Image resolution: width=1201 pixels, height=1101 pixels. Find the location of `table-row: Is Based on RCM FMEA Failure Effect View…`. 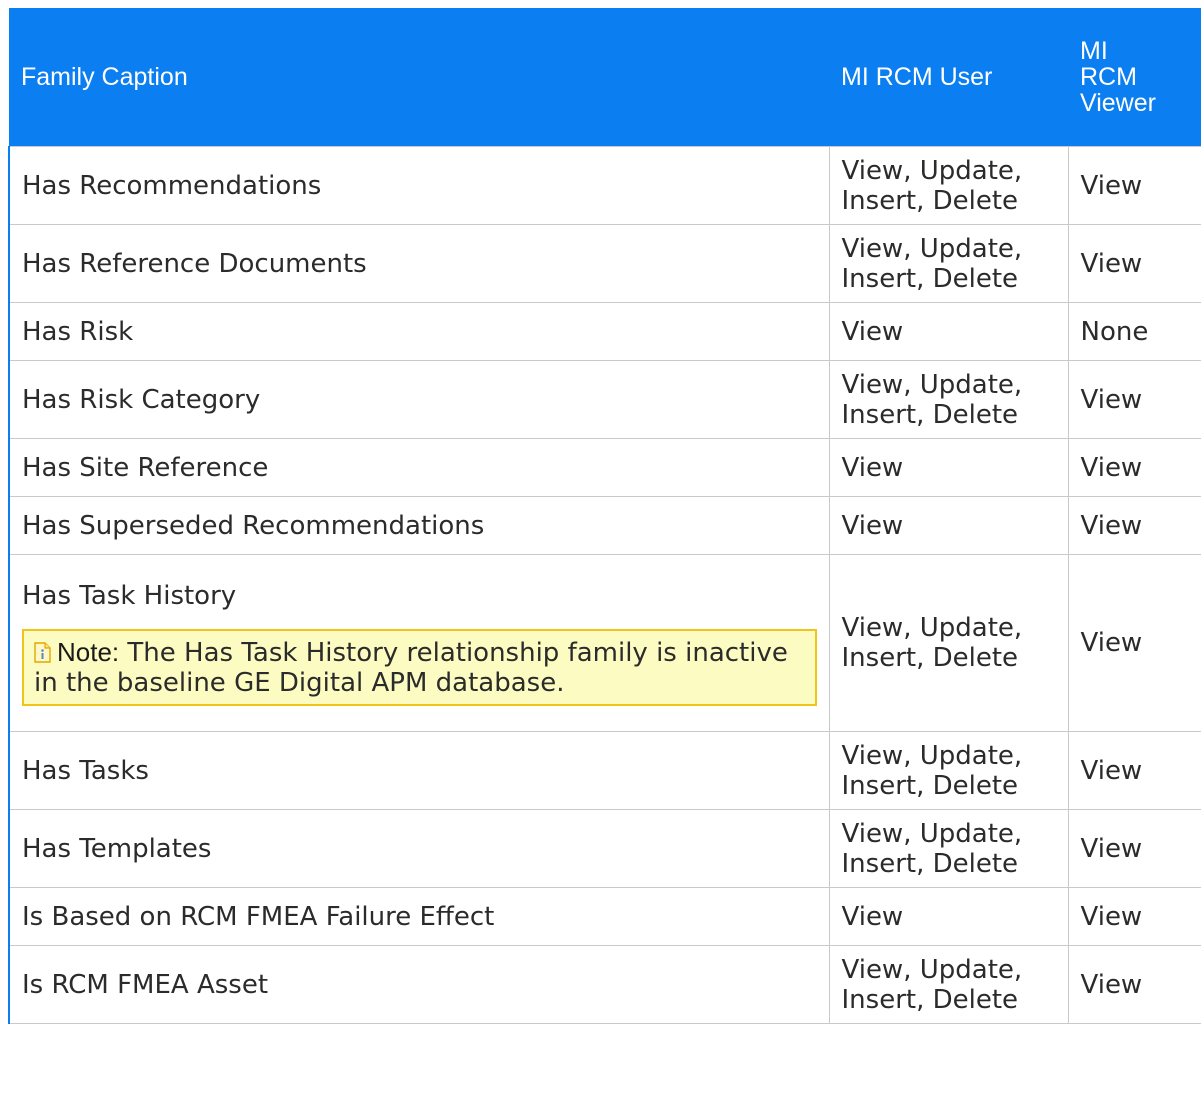

table-row: Is Based on RCM FMEA Failure Effect View… is located at coordinates (604, 916).